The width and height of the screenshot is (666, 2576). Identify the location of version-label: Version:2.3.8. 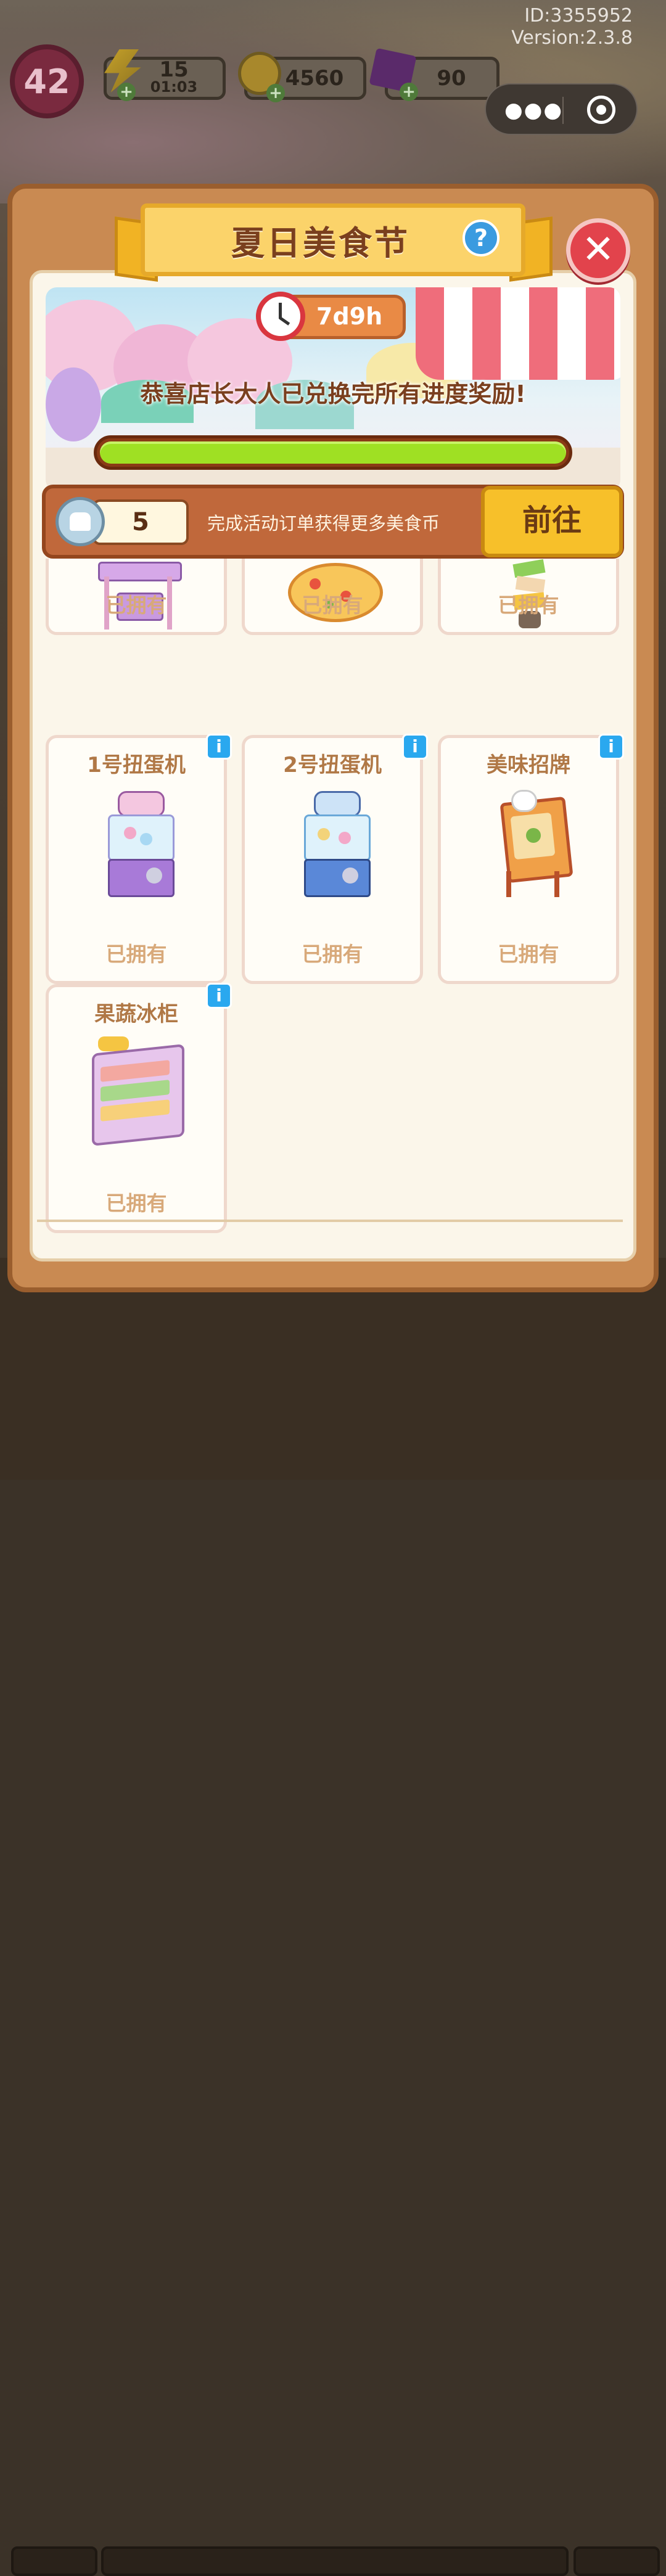
(572, 38).